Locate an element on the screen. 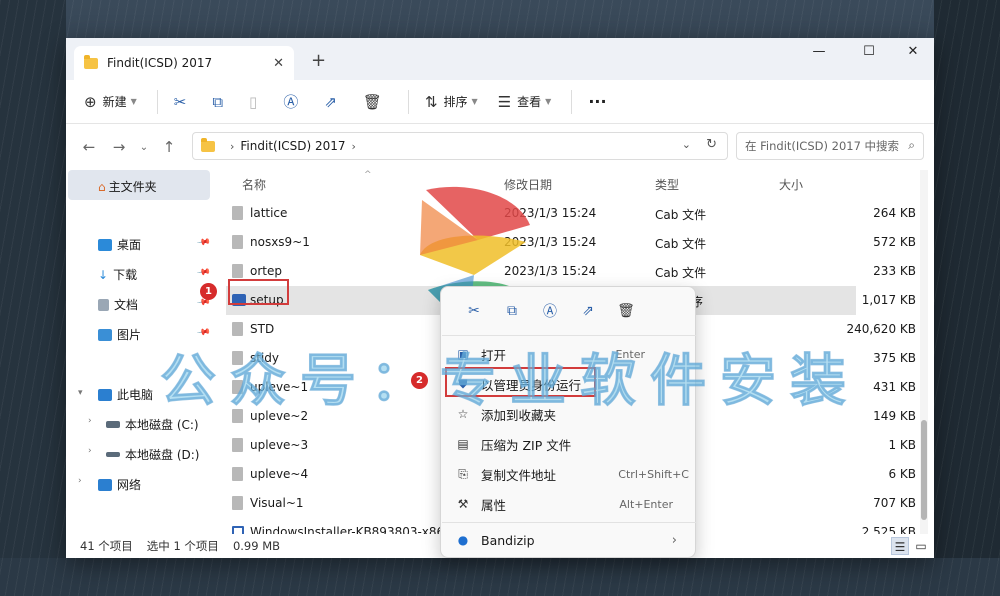 The width and height of the screenshot is (1000, 596). column-header-name: 名称 is located at coordinates (254, 184).